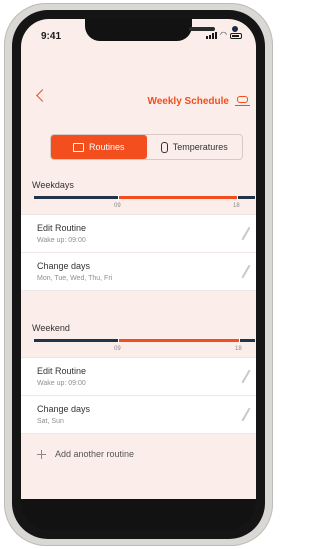 This screenshot has width=320, height=549. Describe the element at coordinates (144, 202) in the screenshot. I see `weekdays-timeline: 09 18` at that location.